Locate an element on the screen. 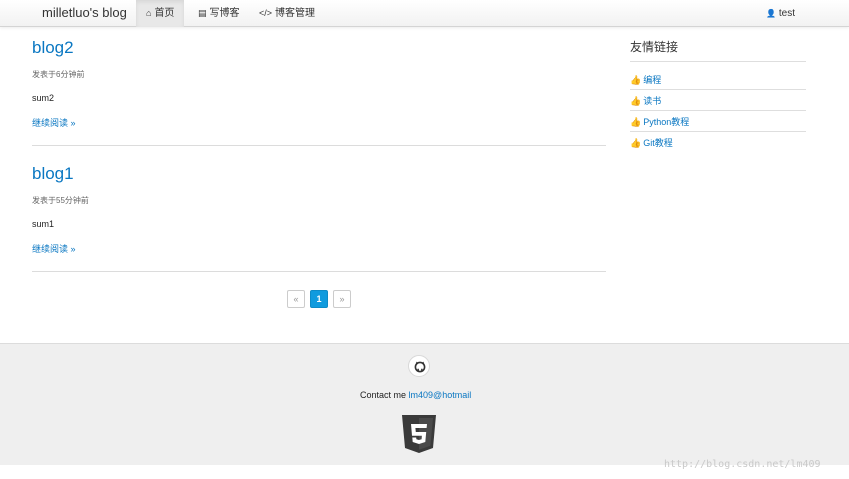 The height and width of the screenshot is (479, 849). pagination-prev: « is located at coordinates (296, 299).